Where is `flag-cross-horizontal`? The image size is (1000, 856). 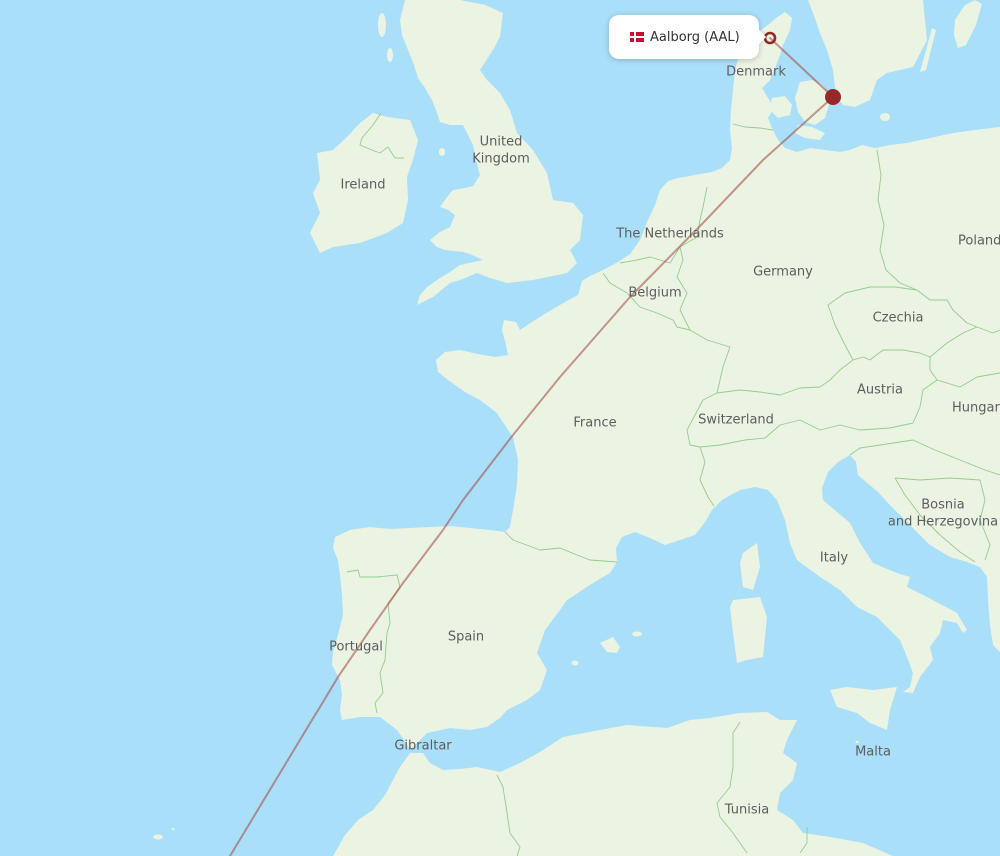 flag-cross-horizontal is located at coordinates (637, 37).